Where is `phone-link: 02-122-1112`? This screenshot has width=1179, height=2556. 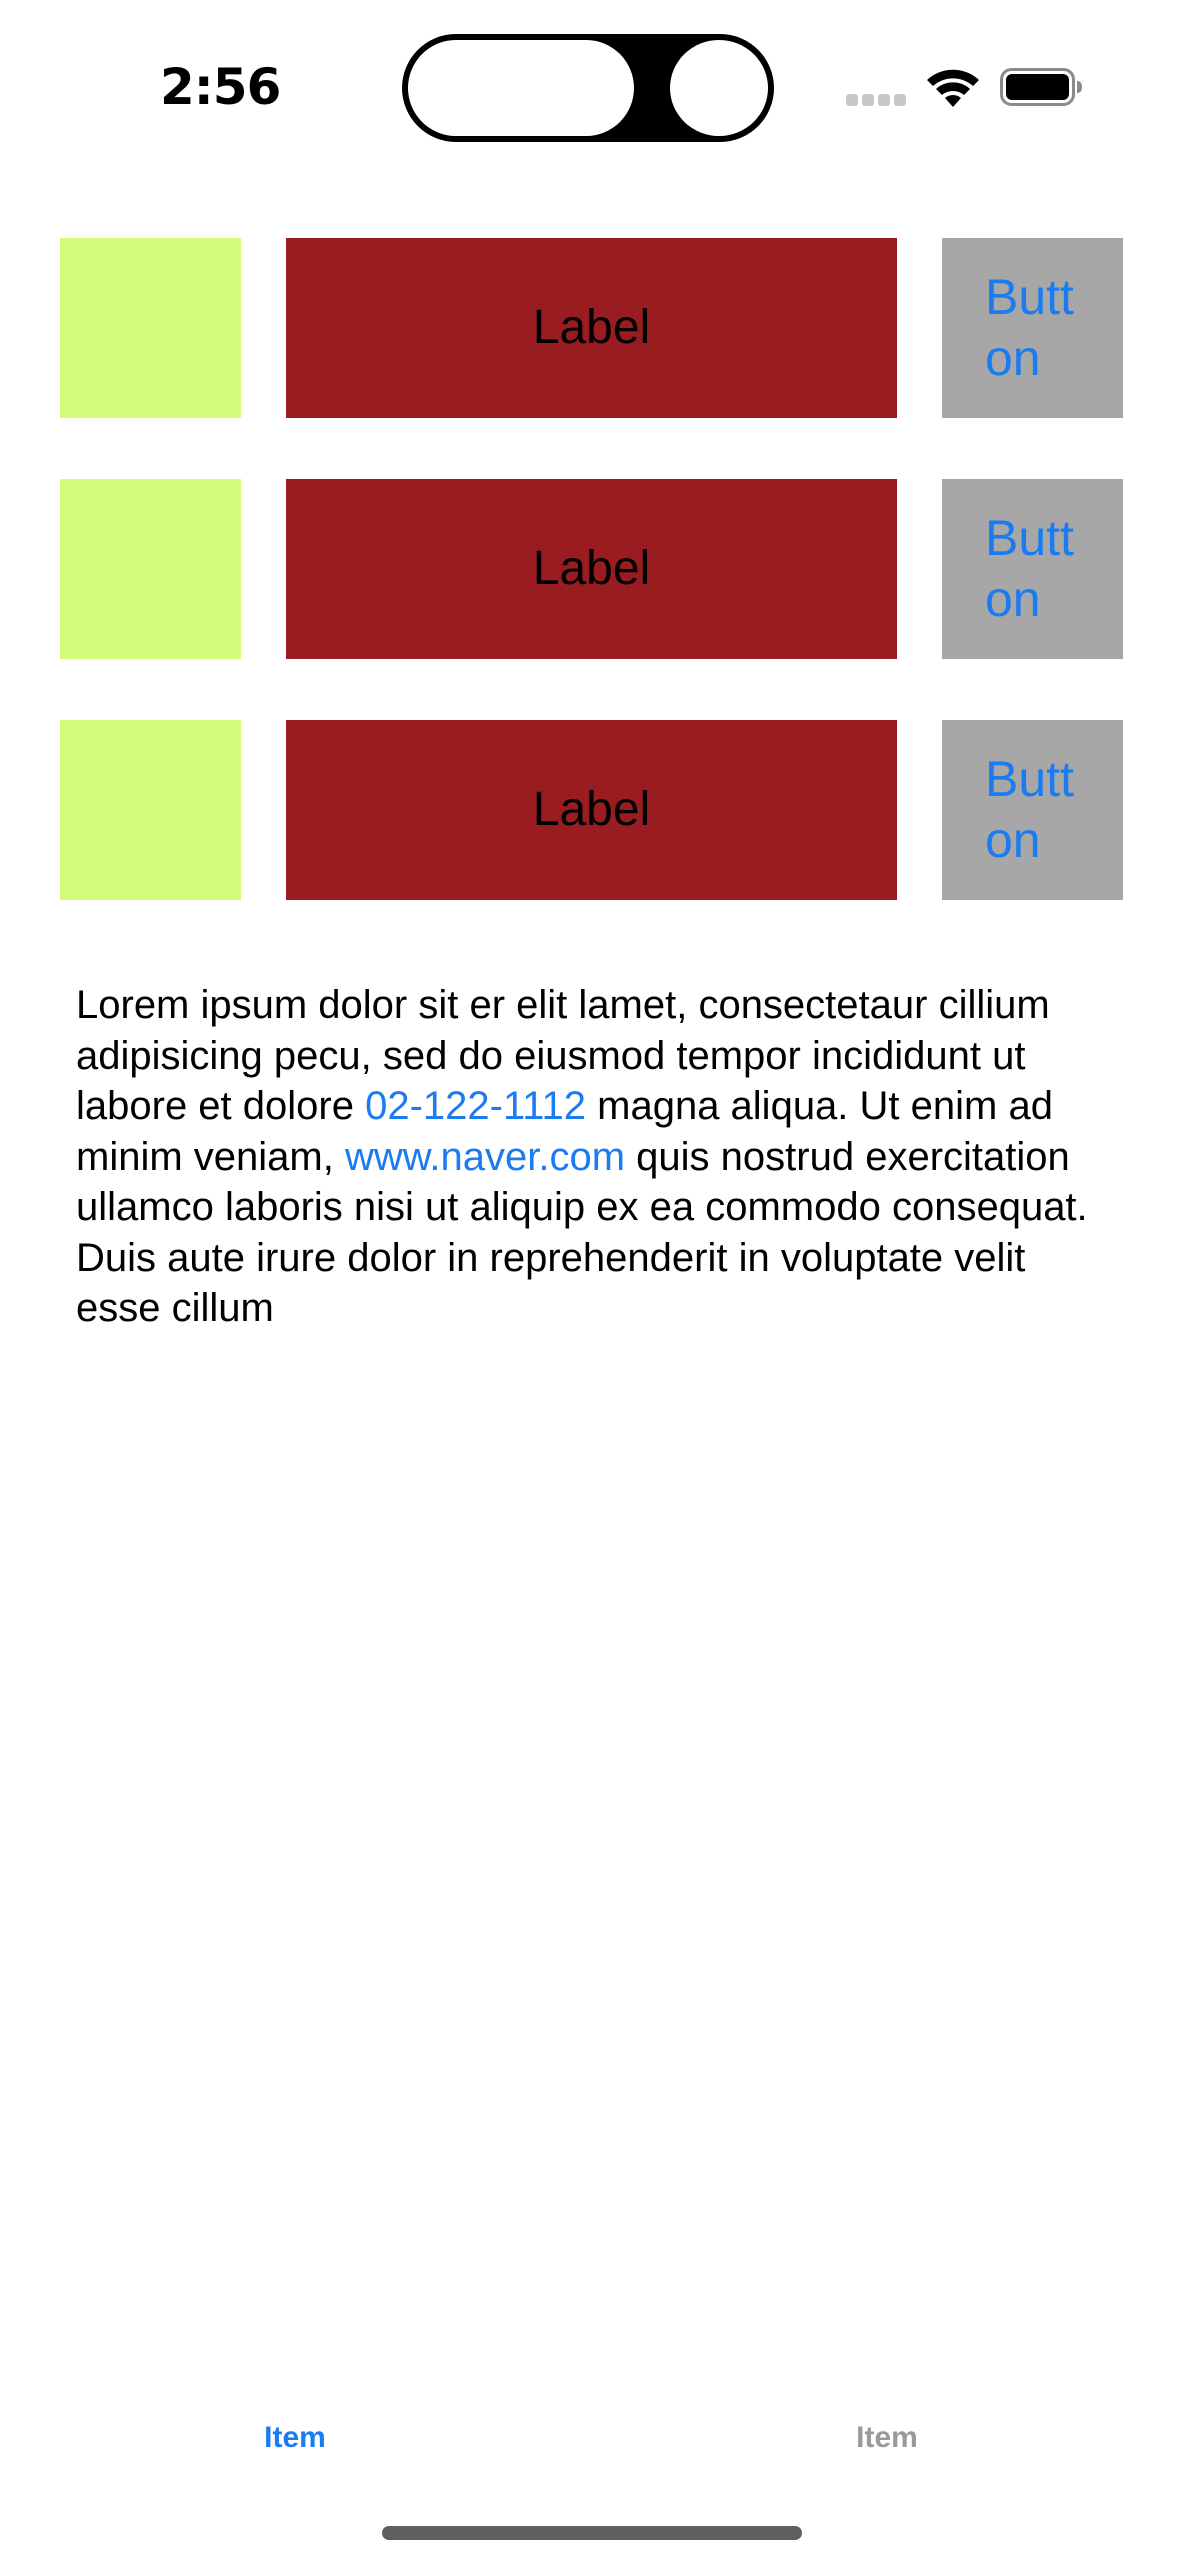
phone-link: 02-122-1112 is located at coordinates (475, 1106).